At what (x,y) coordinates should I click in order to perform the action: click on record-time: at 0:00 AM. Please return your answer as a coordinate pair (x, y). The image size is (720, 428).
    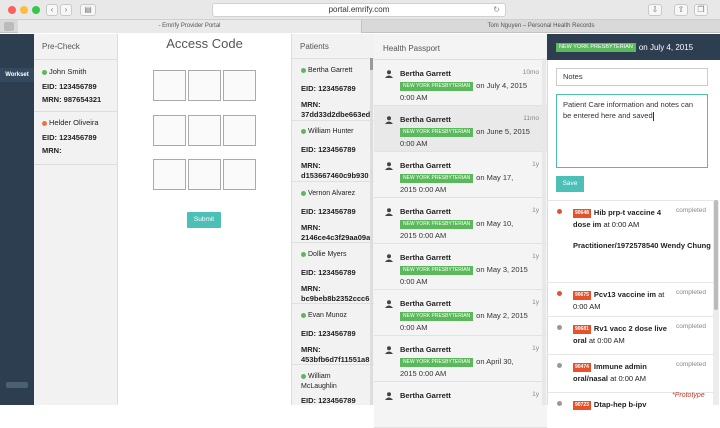
    Looking at the image, I should click on (628, 378).